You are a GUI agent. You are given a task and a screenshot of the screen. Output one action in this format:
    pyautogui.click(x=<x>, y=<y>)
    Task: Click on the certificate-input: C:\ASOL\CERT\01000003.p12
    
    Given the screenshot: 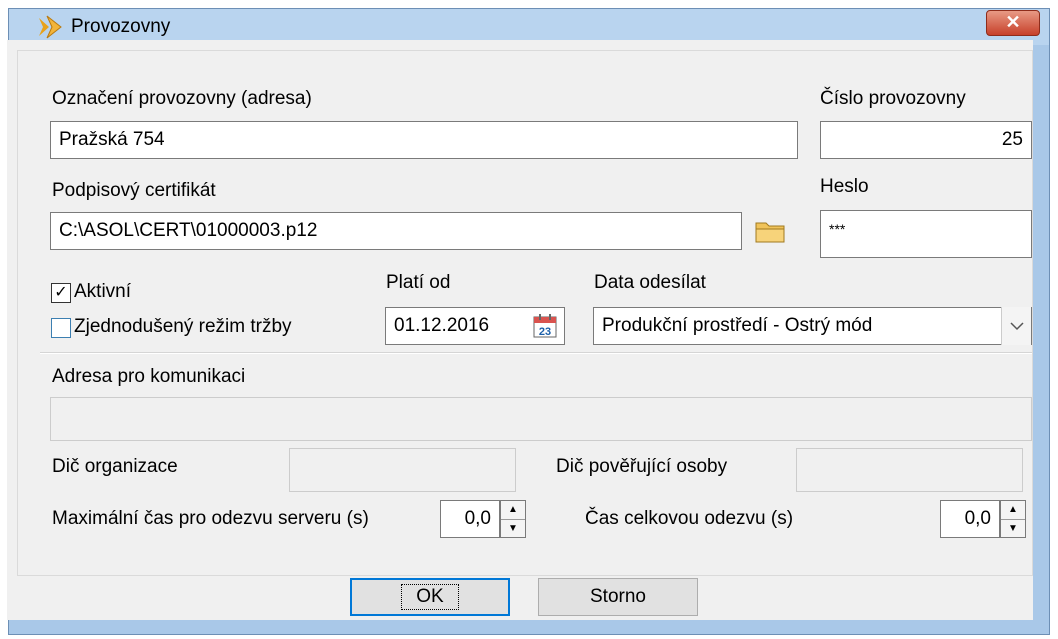 What is the action you would take?
    pyautogui.click(x=396, y=231)
    